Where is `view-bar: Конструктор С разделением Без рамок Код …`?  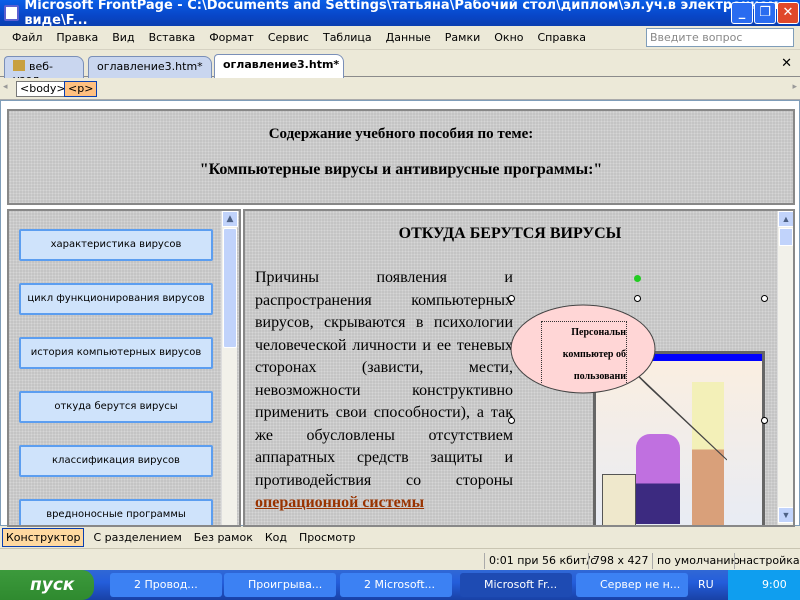
view-bar: Конструктор С разделением Без рамок Код … is located at coordinates (400, 538).